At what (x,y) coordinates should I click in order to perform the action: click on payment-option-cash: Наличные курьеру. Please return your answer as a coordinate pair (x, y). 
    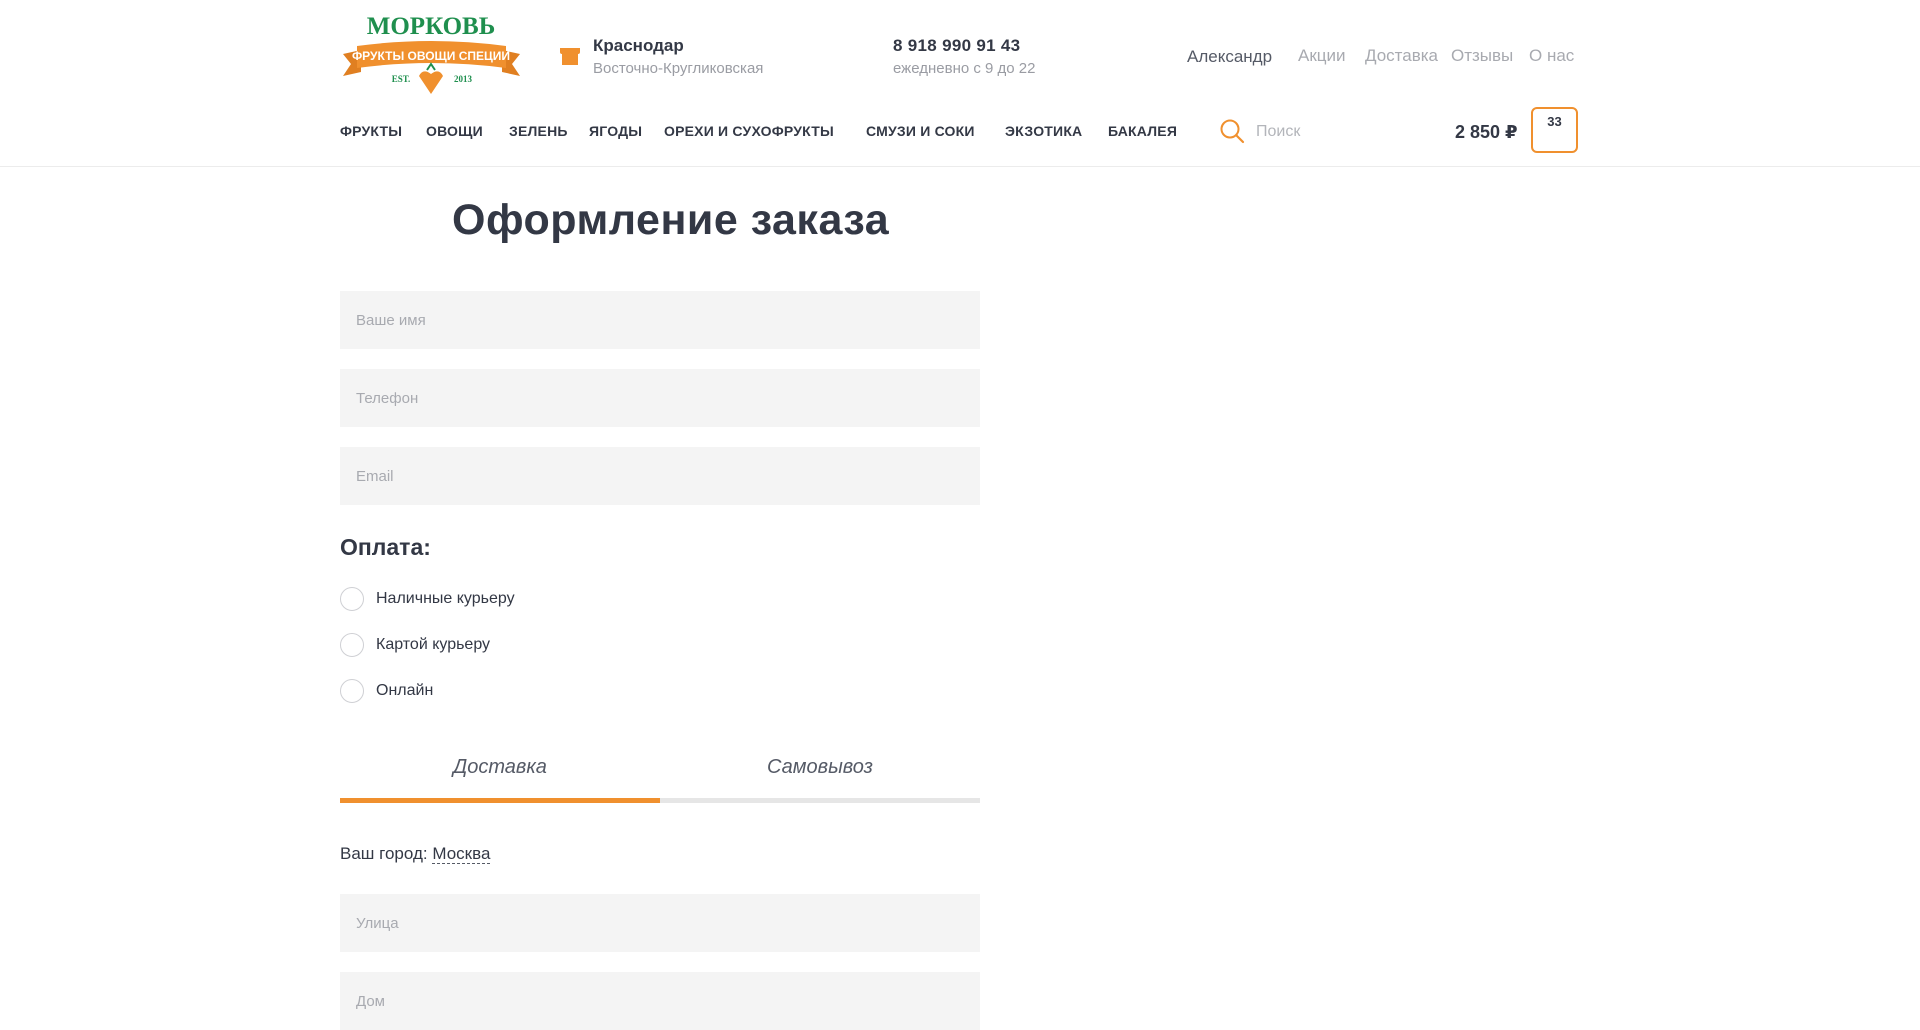
    Looking at the image, I should click on (427, 599).